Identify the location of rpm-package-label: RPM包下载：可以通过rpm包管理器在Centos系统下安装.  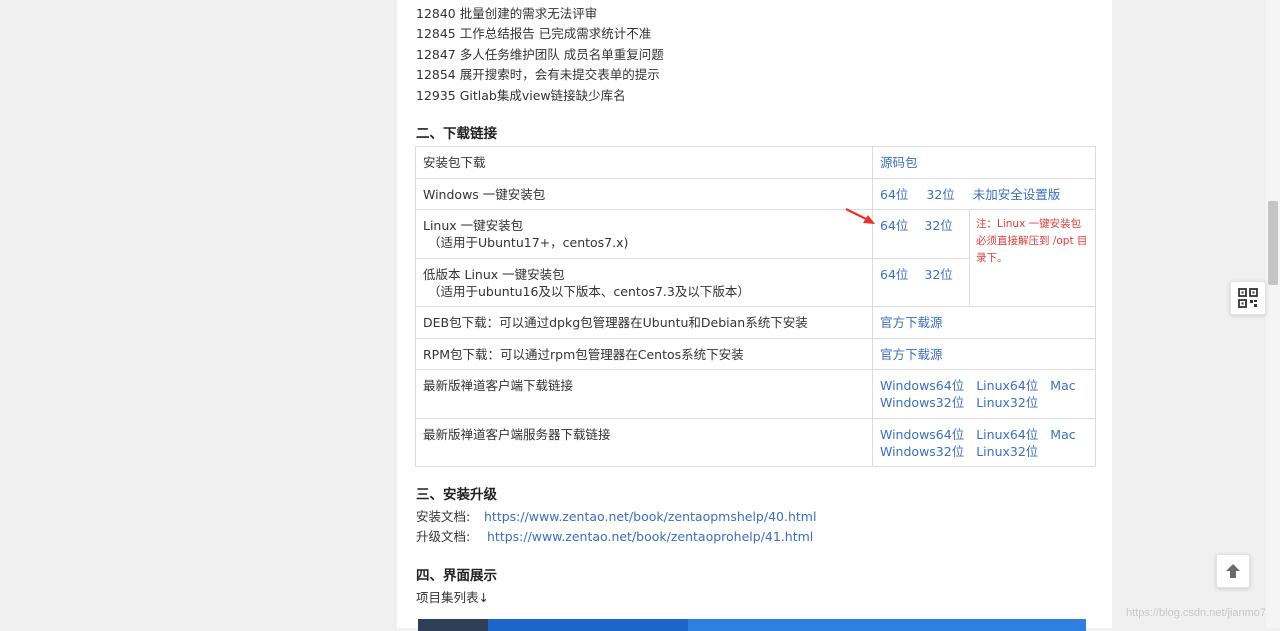
(644, 354).